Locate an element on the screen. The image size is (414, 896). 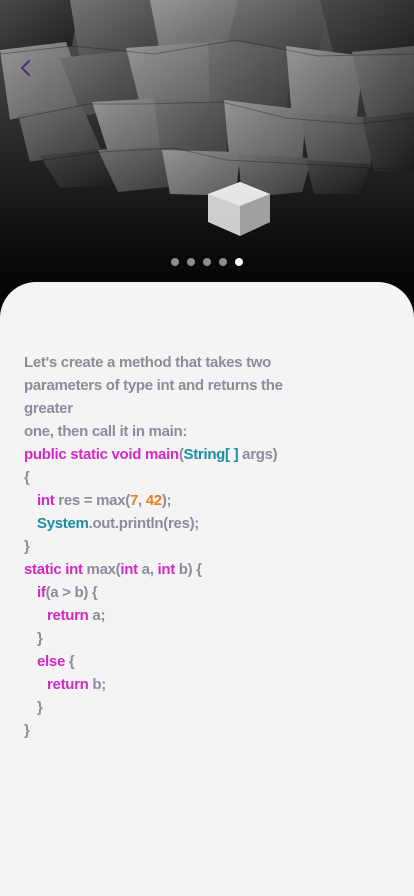
code-token: b; is located at coordinates (97, 684).